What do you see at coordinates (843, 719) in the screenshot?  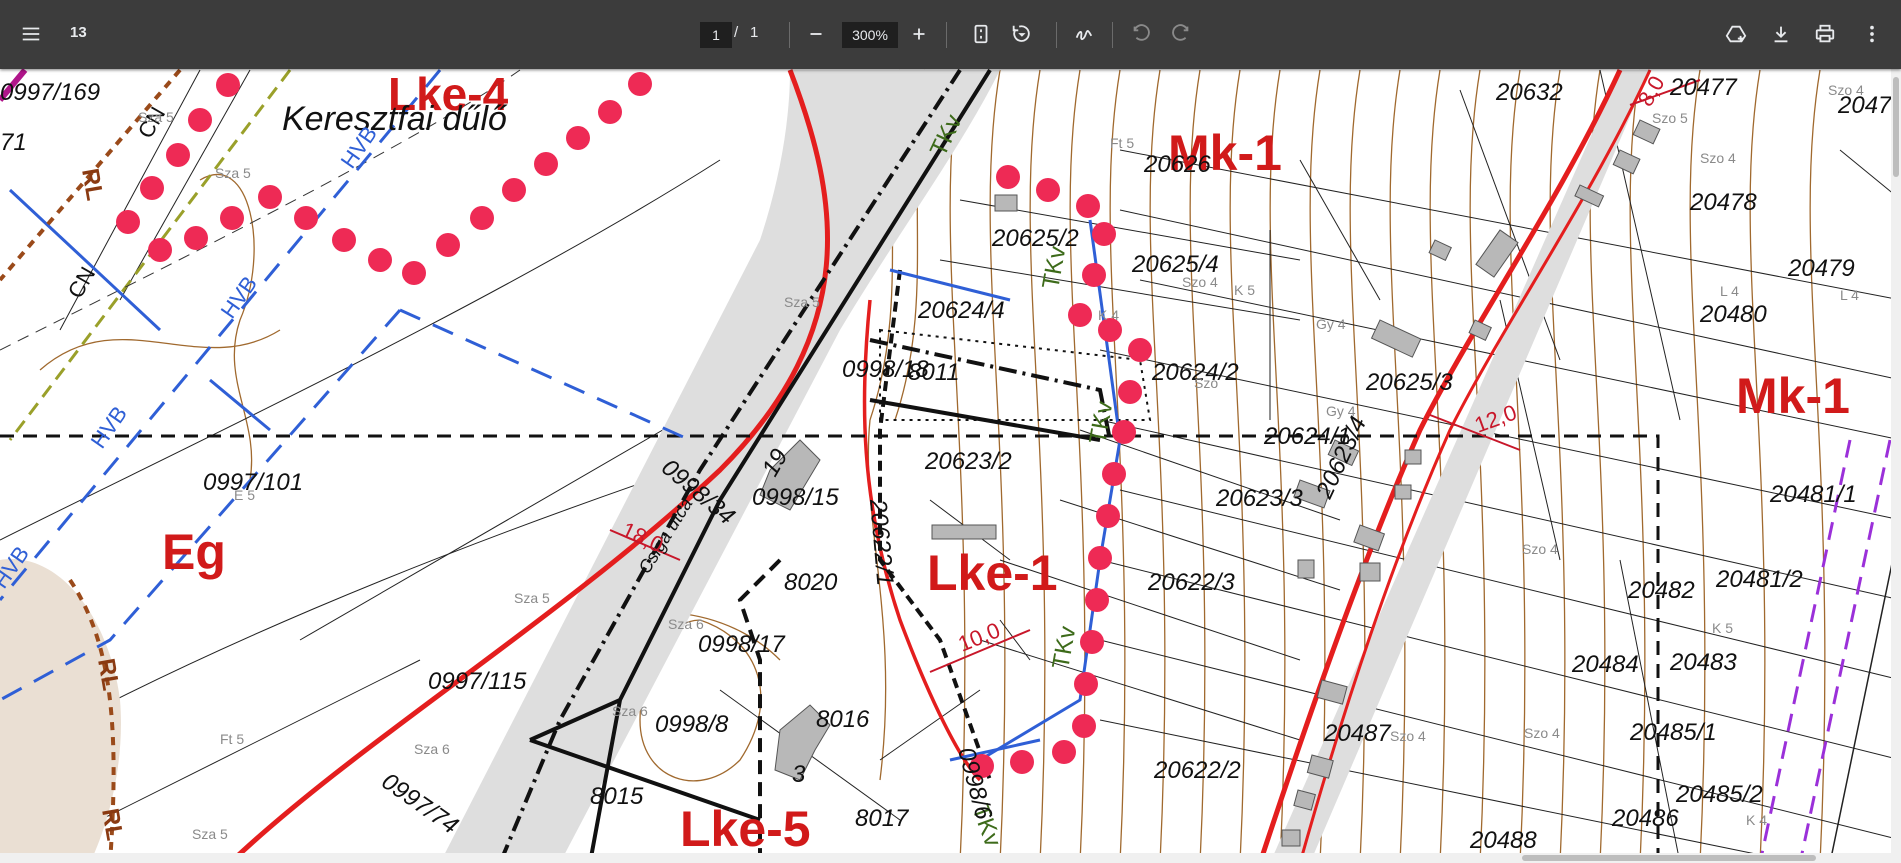 I see `parcel-number: 8016` at bounding box center [843, 719].